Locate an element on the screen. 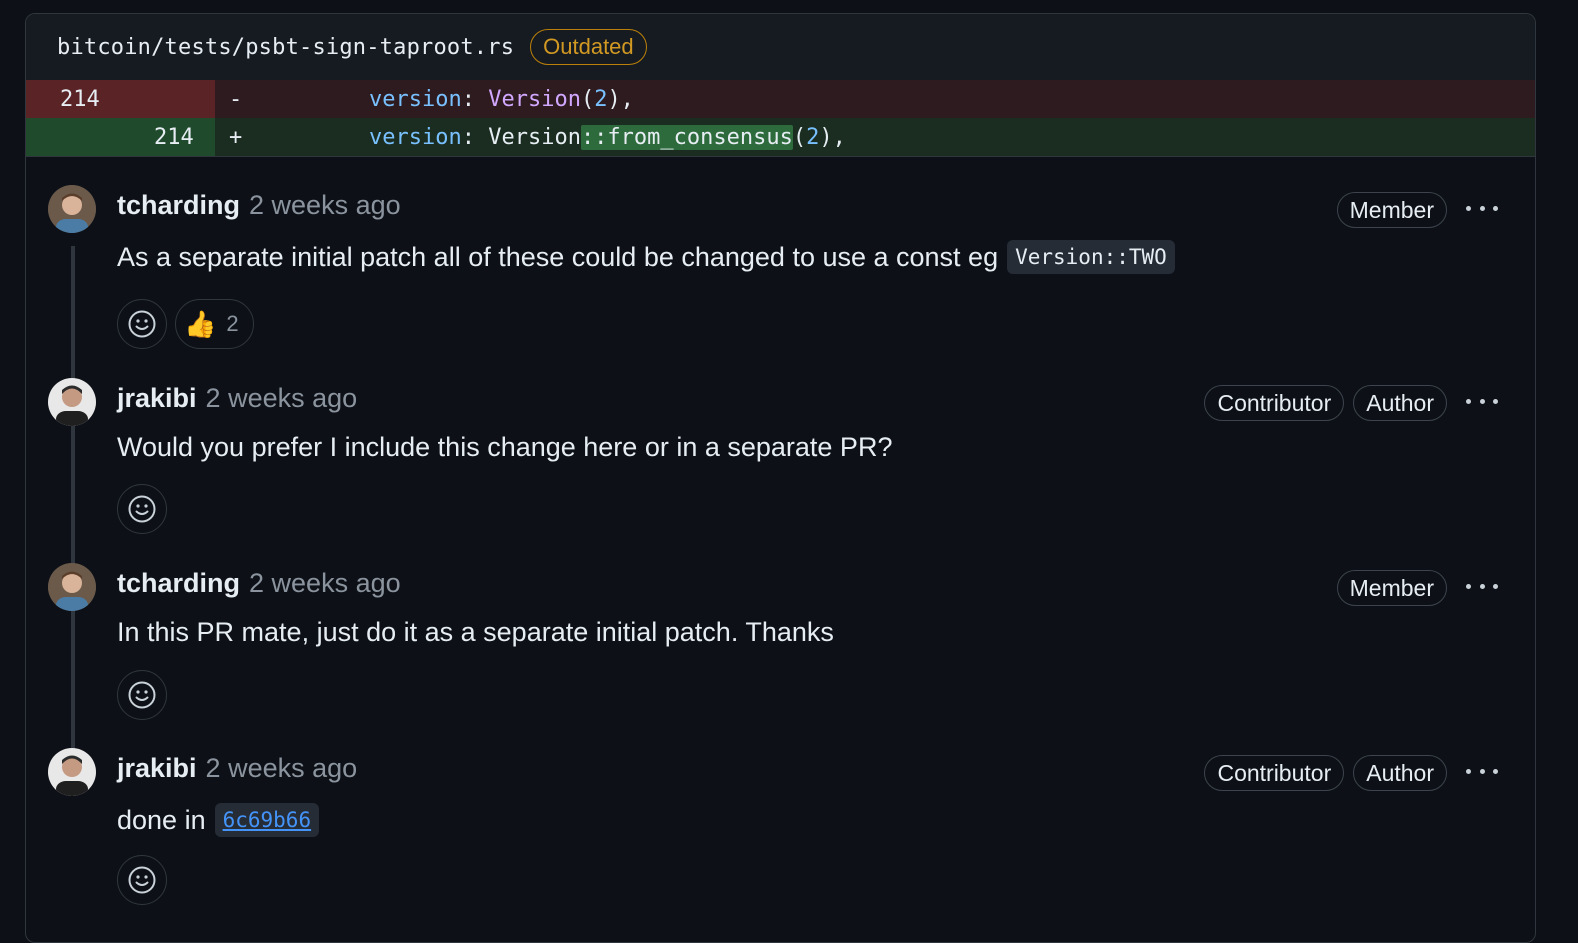 The height and width of the screenshot is (943, 1578). inline-code: Version::TWO is located at coordinates (1091, 257).